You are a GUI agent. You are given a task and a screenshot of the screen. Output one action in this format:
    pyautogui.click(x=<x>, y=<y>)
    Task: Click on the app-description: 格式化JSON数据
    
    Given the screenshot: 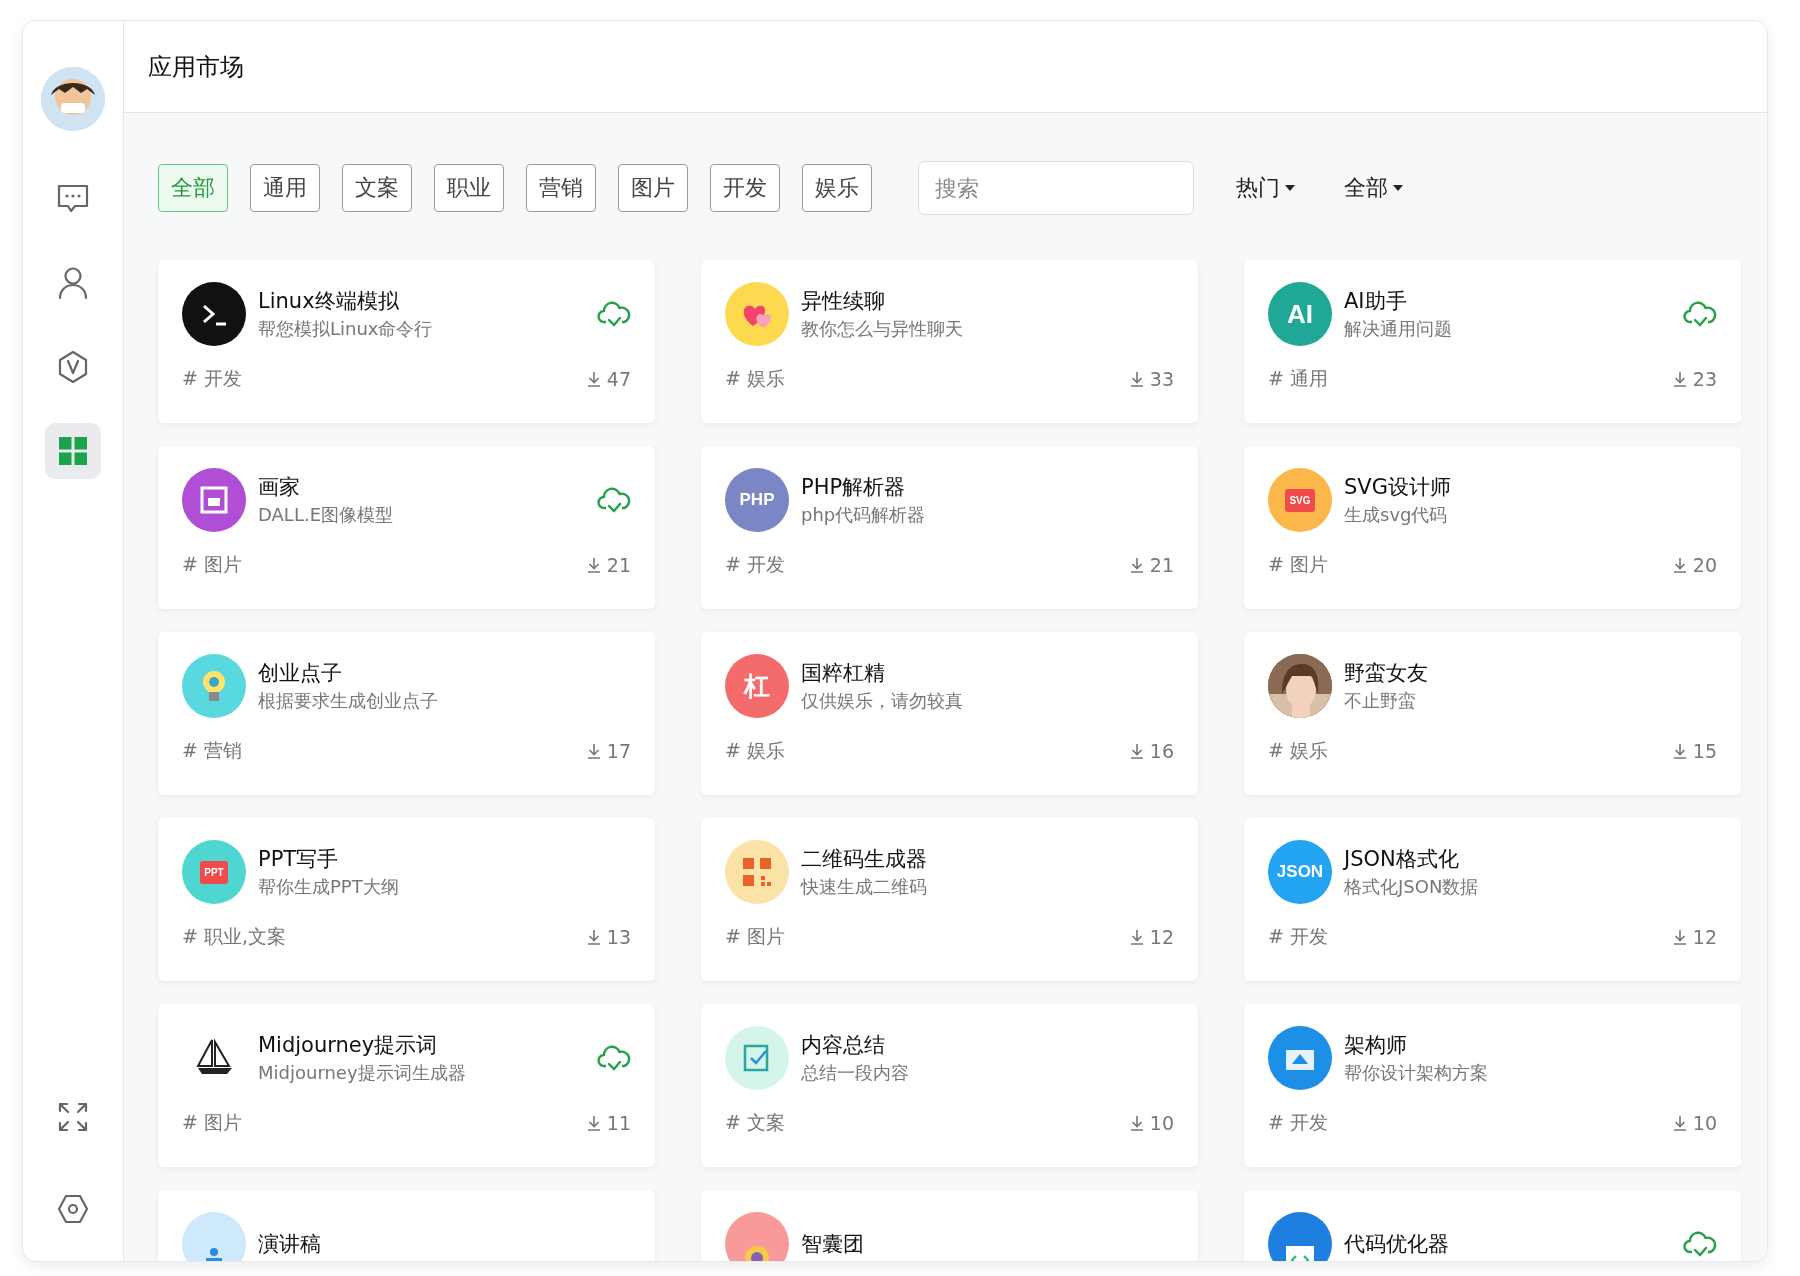 What is the action you would take?
    pyautogui.click(x=1412, y=887)
    